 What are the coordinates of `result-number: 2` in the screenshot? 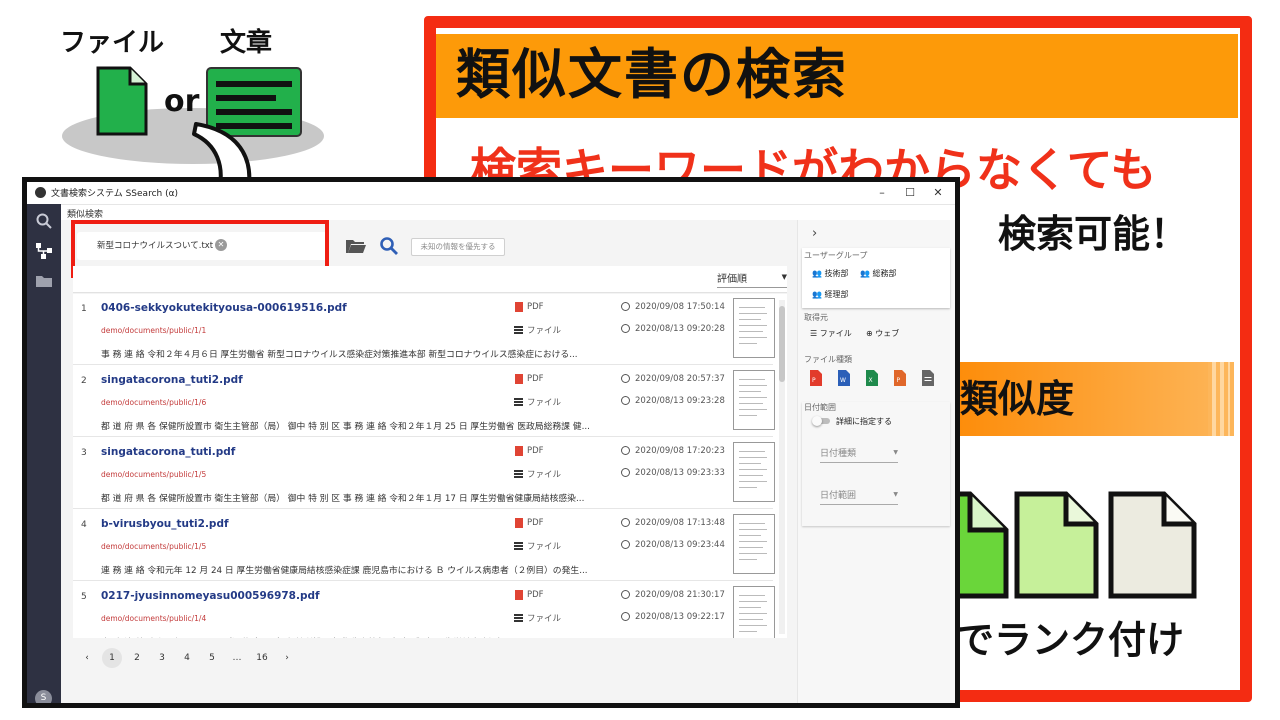 It's located at (84, 381).